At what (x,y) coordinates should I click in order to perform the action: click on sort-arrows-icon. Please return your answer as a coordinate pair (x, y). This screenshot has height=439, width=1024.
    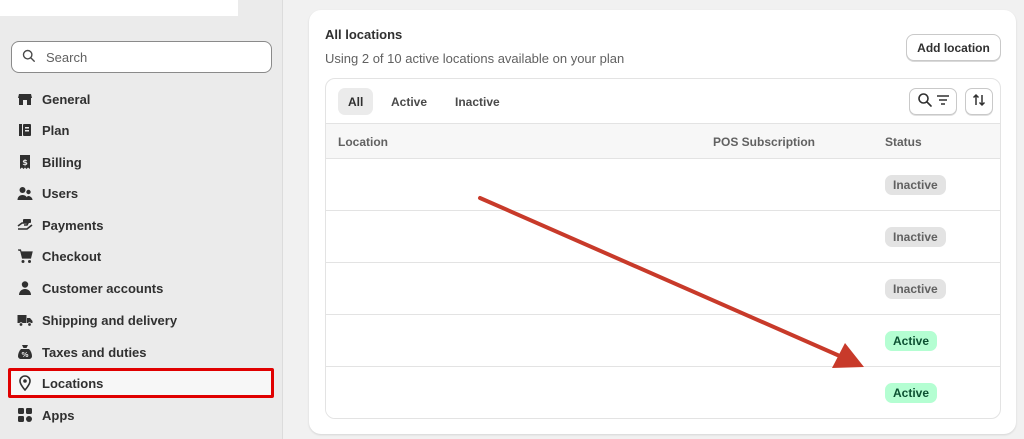
    Looking at the image, I should click on (979, 101).